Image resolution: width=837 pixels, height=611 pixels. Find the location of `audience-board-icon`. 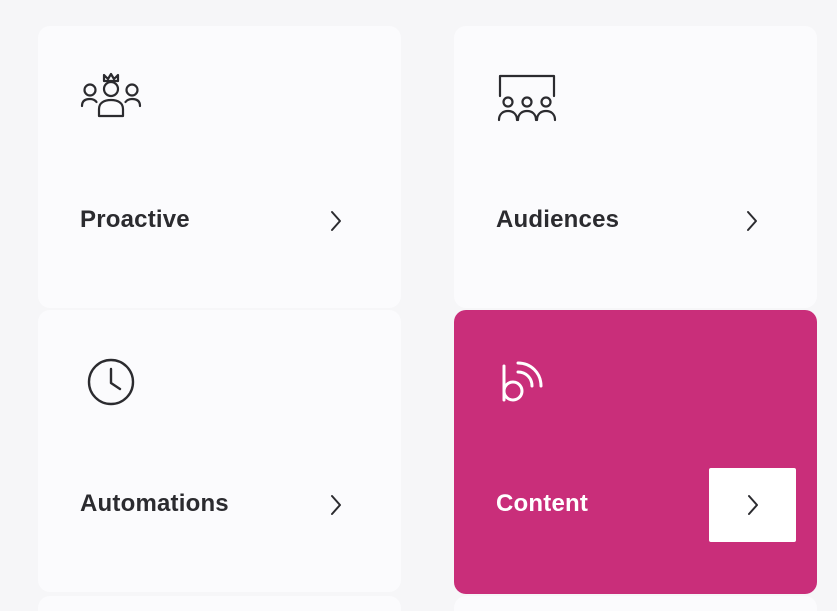

audience-board-icon is located at coordinates (527, 98).